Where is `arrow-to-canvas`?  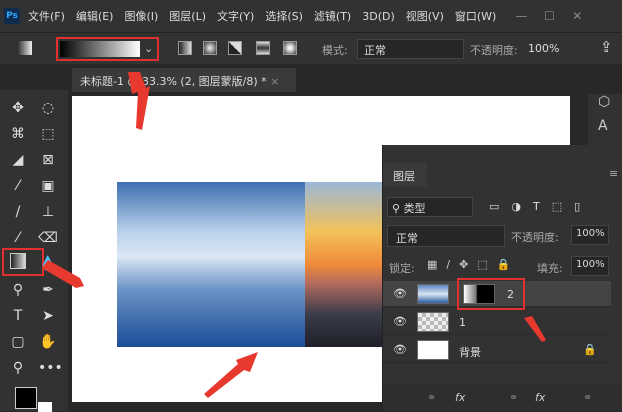
arrow-to-canvas is located at coordinates (231, 375).